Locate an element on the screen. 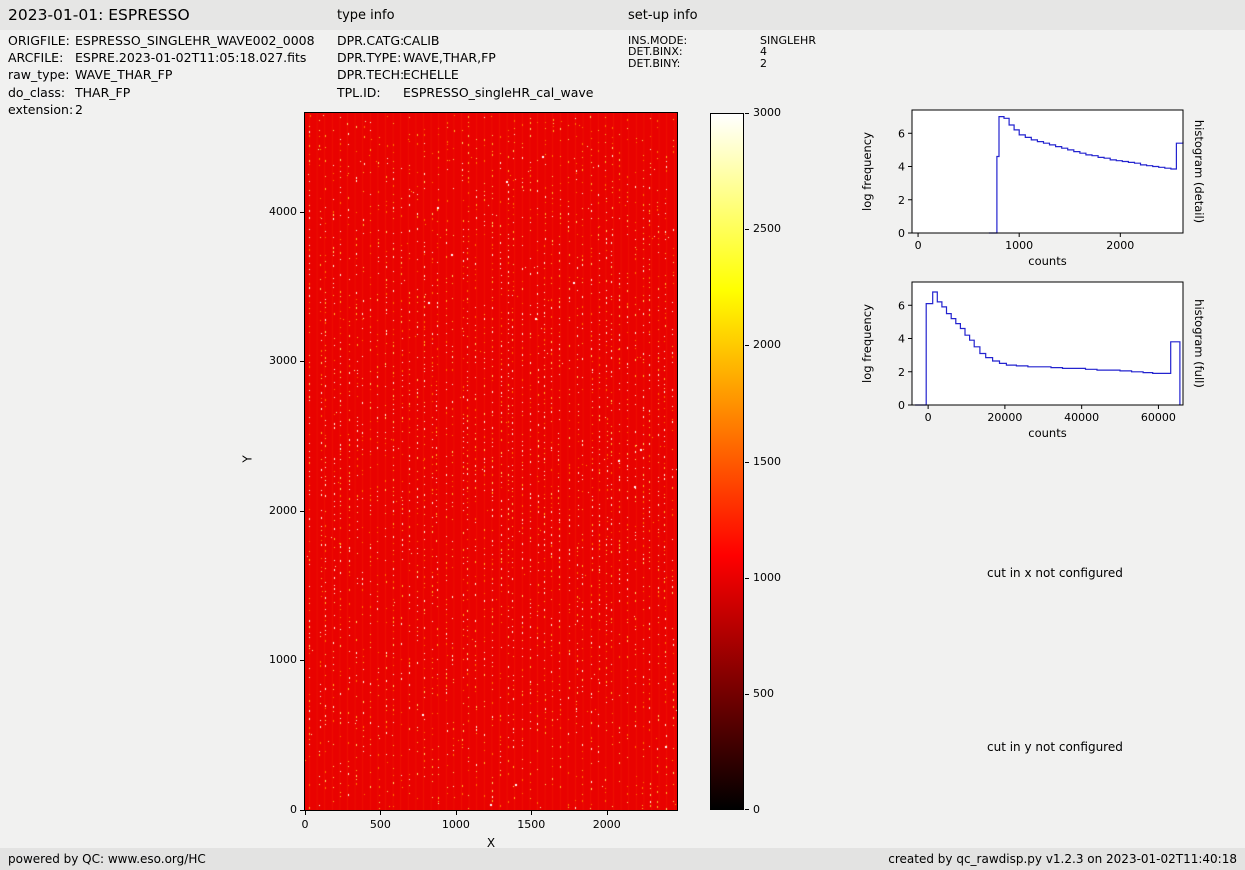 The width and height of the screenshot is (1245, 870). info-value: ESPRESSO_singleHR_cal_wave is located at coordinates (498, 92).